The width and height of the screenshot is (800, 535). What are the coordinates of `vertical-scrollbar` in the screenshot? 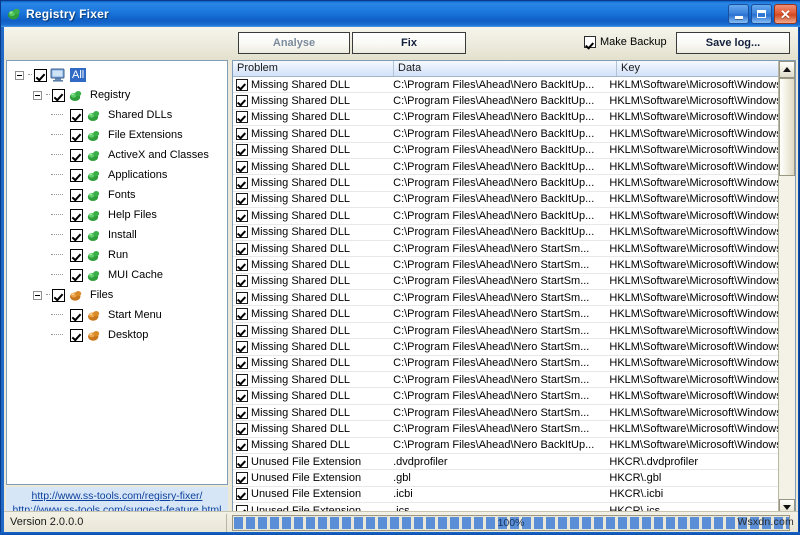 It's located at (786, 288).